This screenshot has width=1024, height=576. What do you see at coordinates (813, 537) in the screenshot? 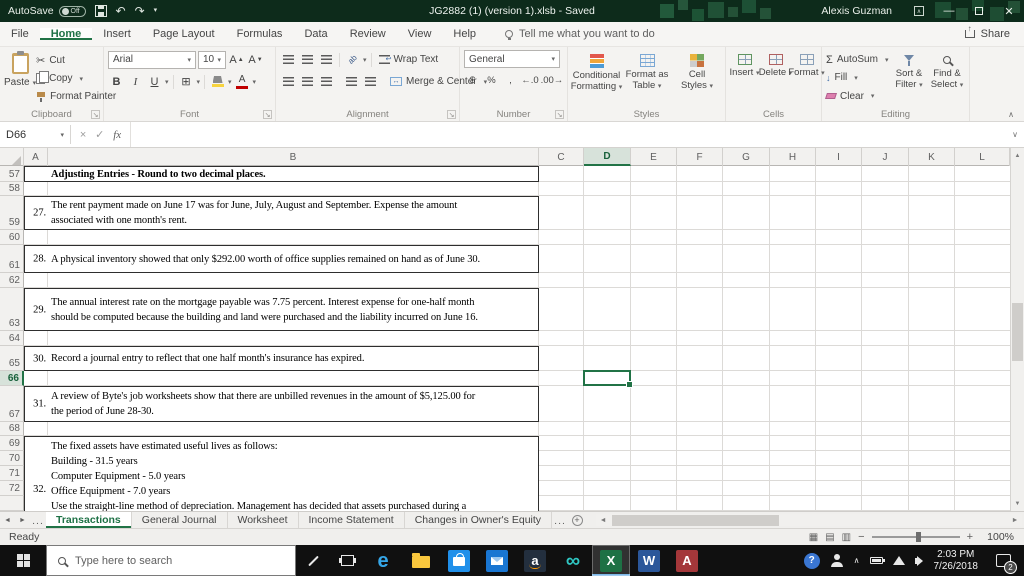
I see `normal-view-button: ▦` at bounding box center [813, 537].